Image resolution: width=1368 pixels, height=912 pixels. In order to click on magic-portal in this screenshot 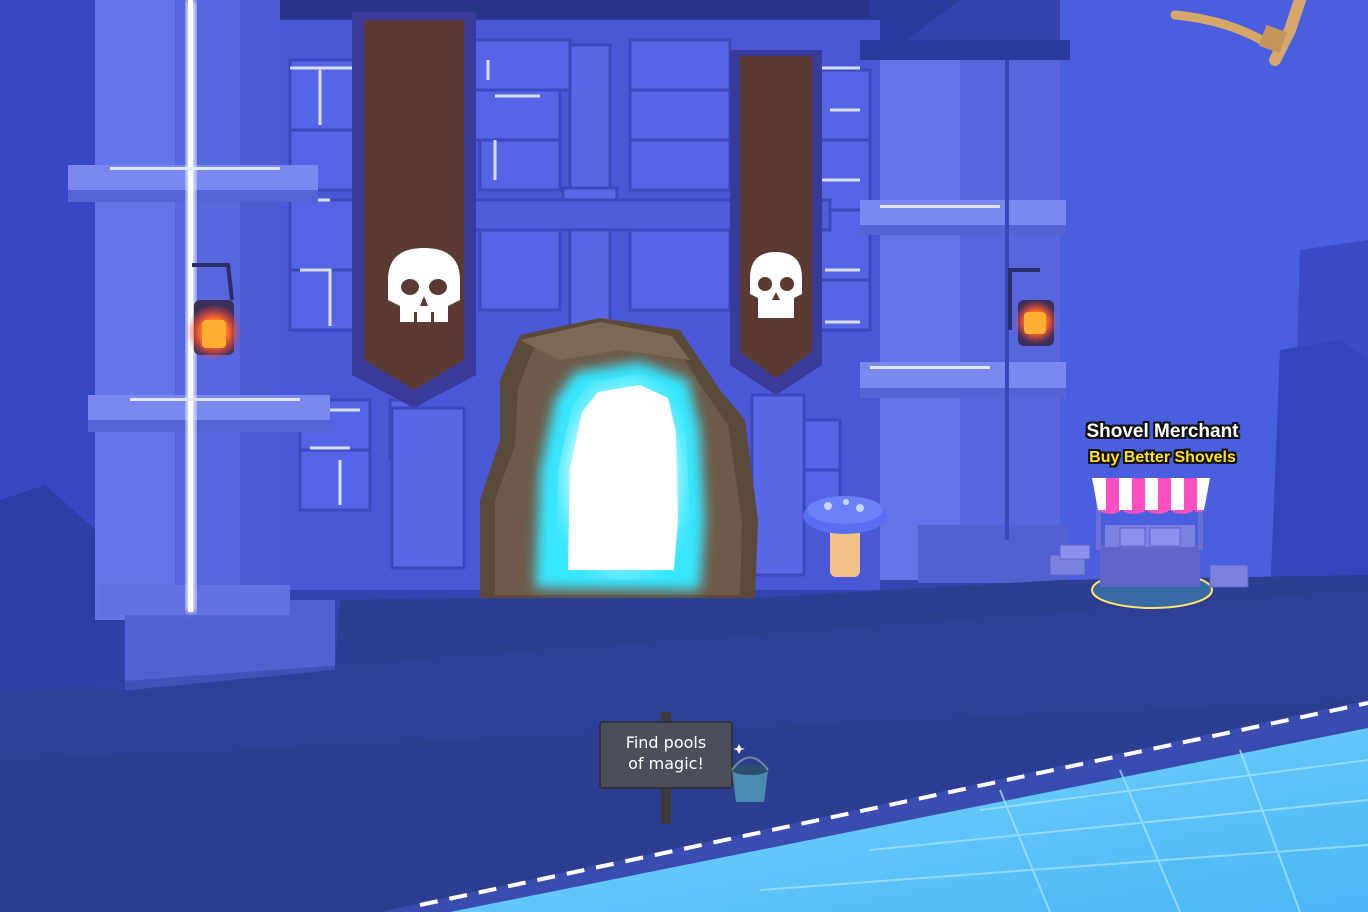, I will do `click(620, 476)`.